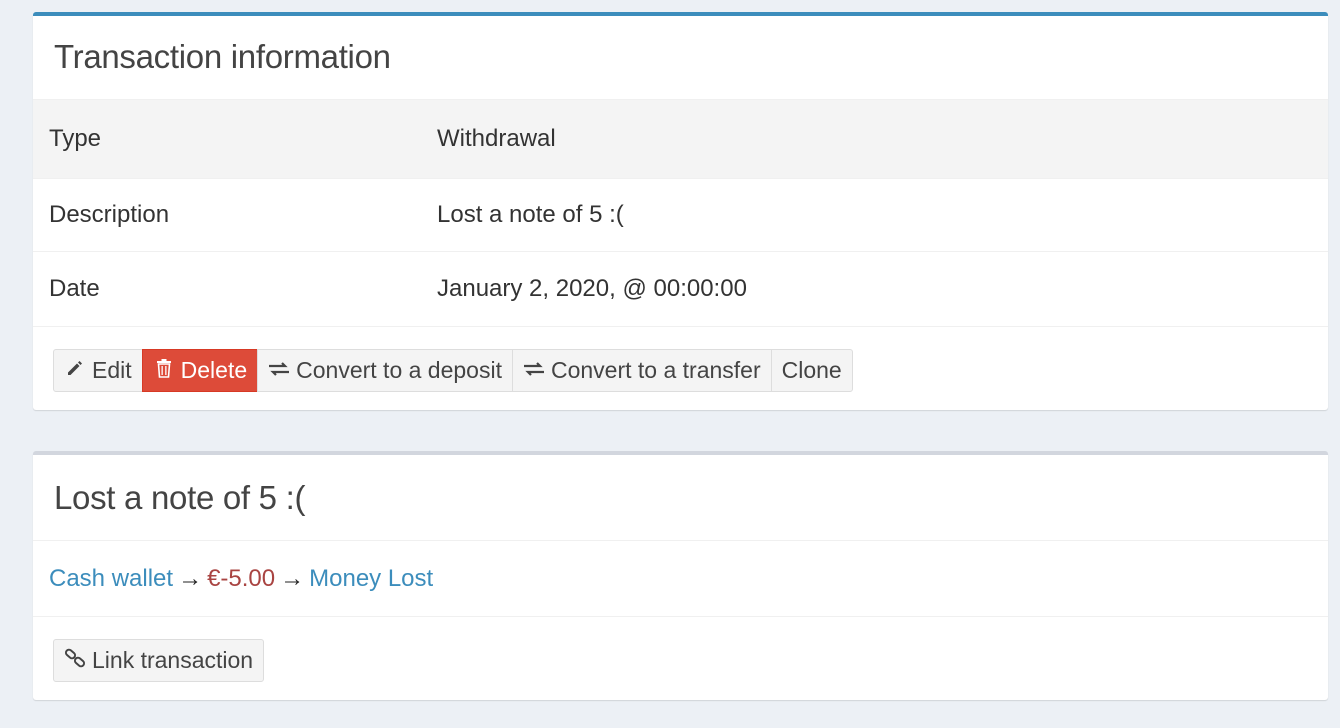 This screenshot has width=1340, height=728. I want to click on table-row-description: Description Lost a note of 5 :(, so click(680, 215).